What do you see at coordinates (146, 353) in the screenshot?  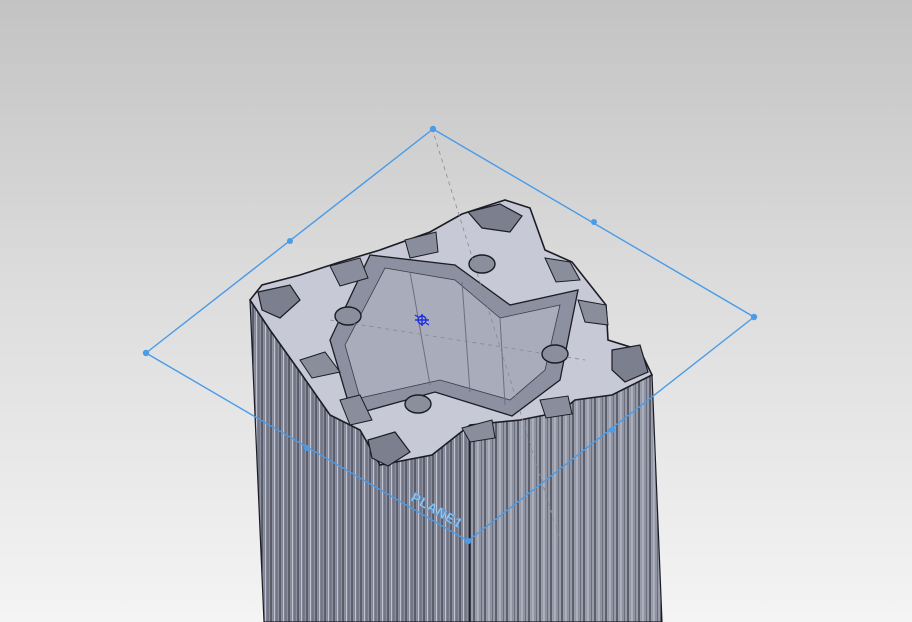 I see `plane-corner-handle-left` at bounding box center [146, 353].